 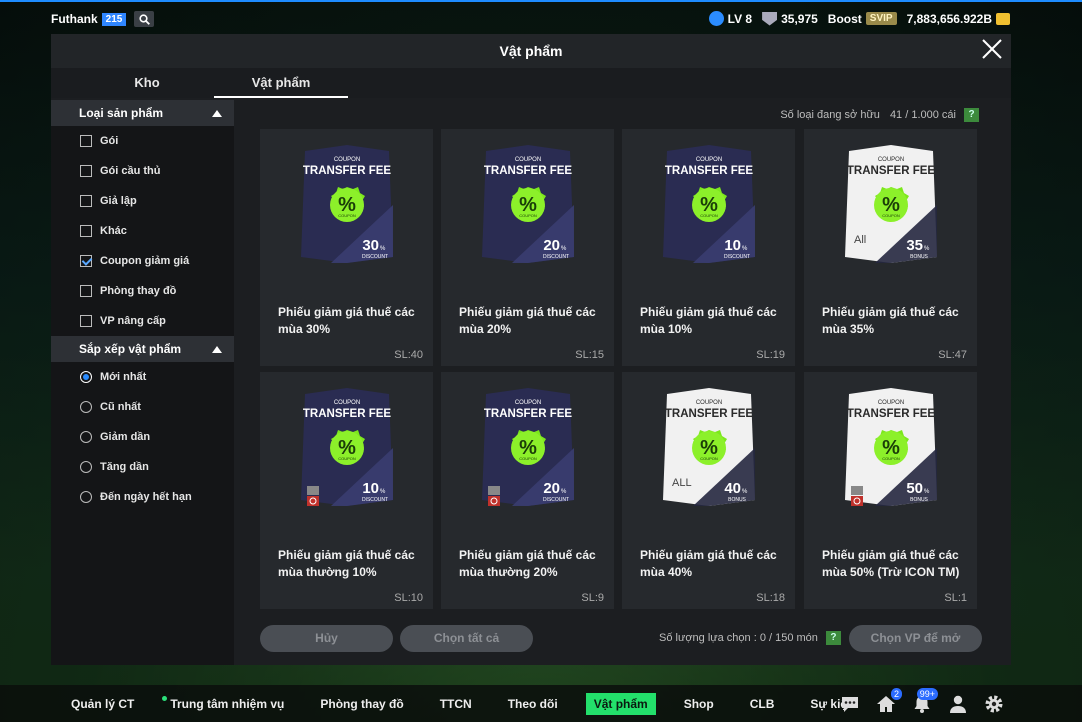 What do you see at coordinates (142, 231) in the screenshot?
I see `filter-option: Khác` at bounding box center [142, 231].